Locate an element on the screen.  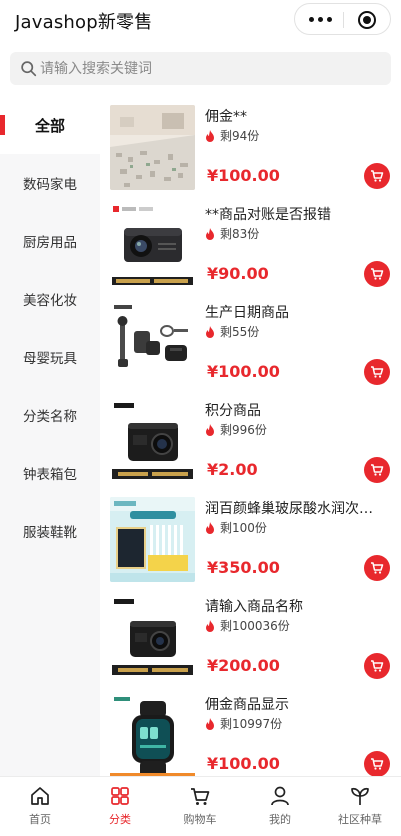
bottom-tab-bar: 首页 分类 购物车 我的 社区种草 is located at coordinates (200, 806).